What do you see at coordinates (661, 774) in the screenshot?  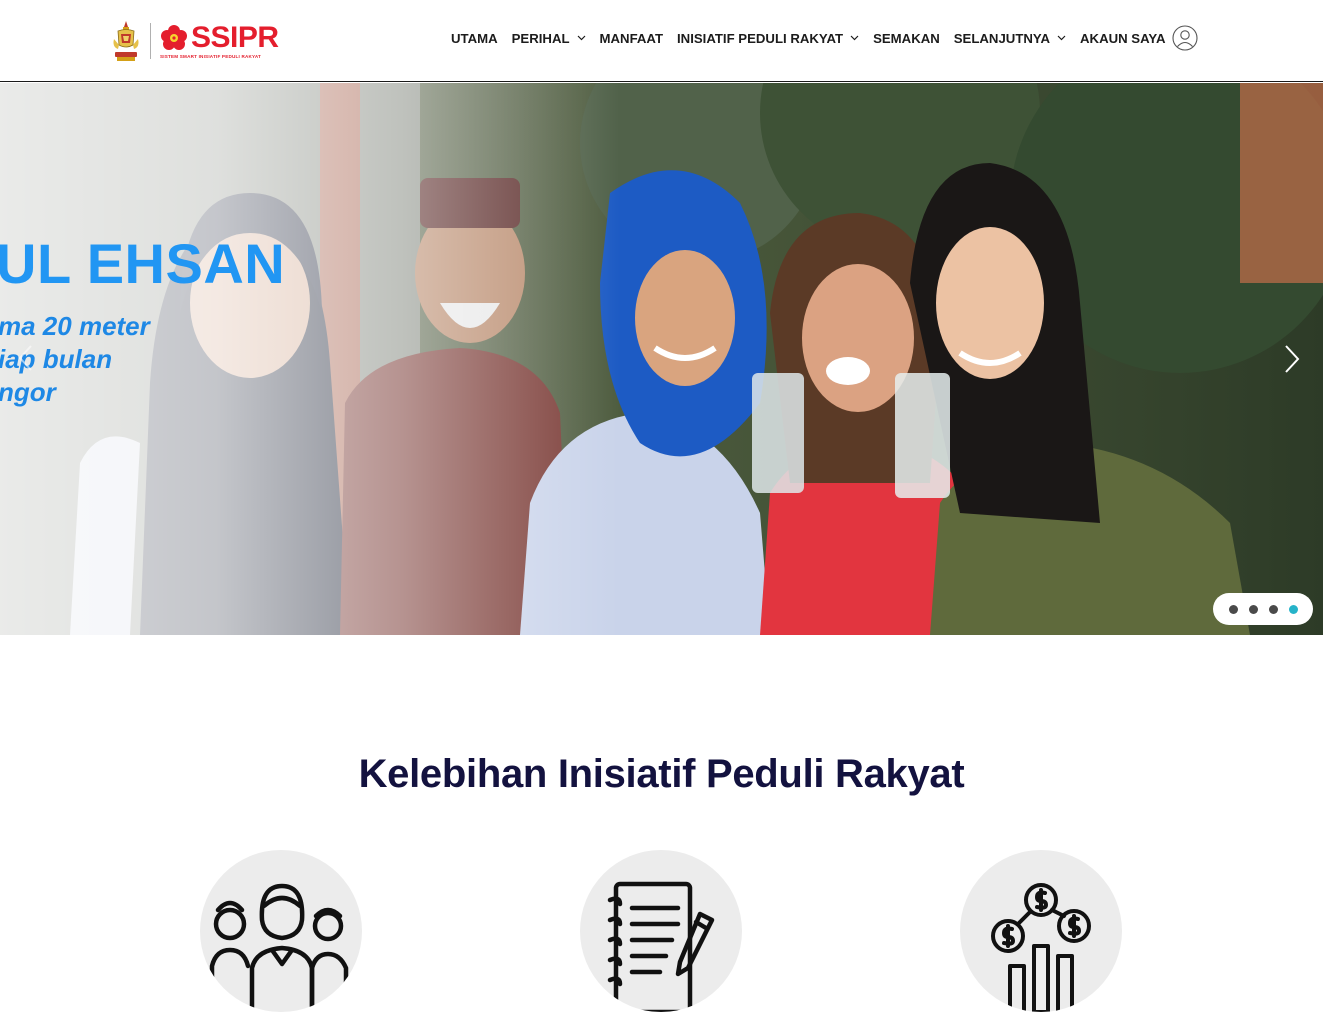 I see `section-title: Kelebihan Inisiatif Peduli Rakyat` at bounding box center [661, 774].